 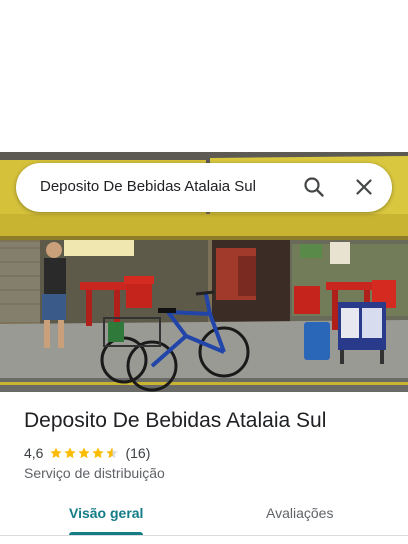 I want to click on star-half-icon, so click(x=112, y=453).